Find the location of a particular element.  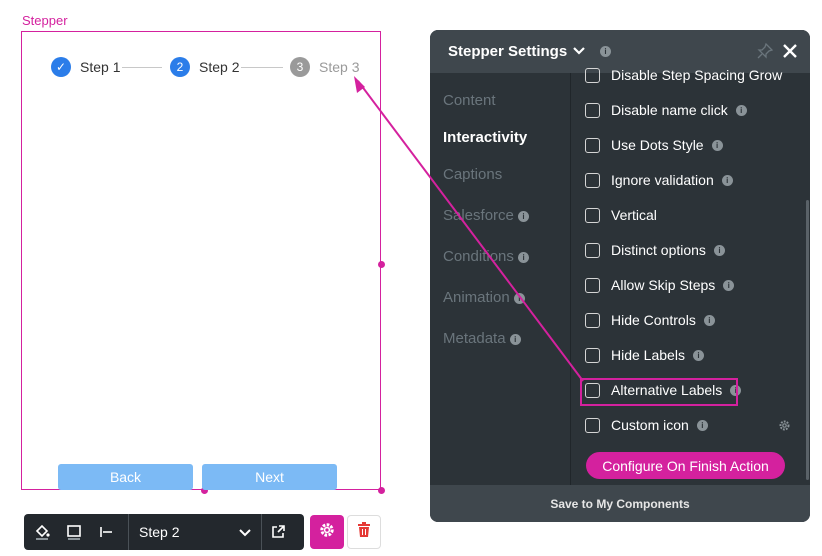

option-distinct-options: Distinct options i is located at coordinates (655, 250).